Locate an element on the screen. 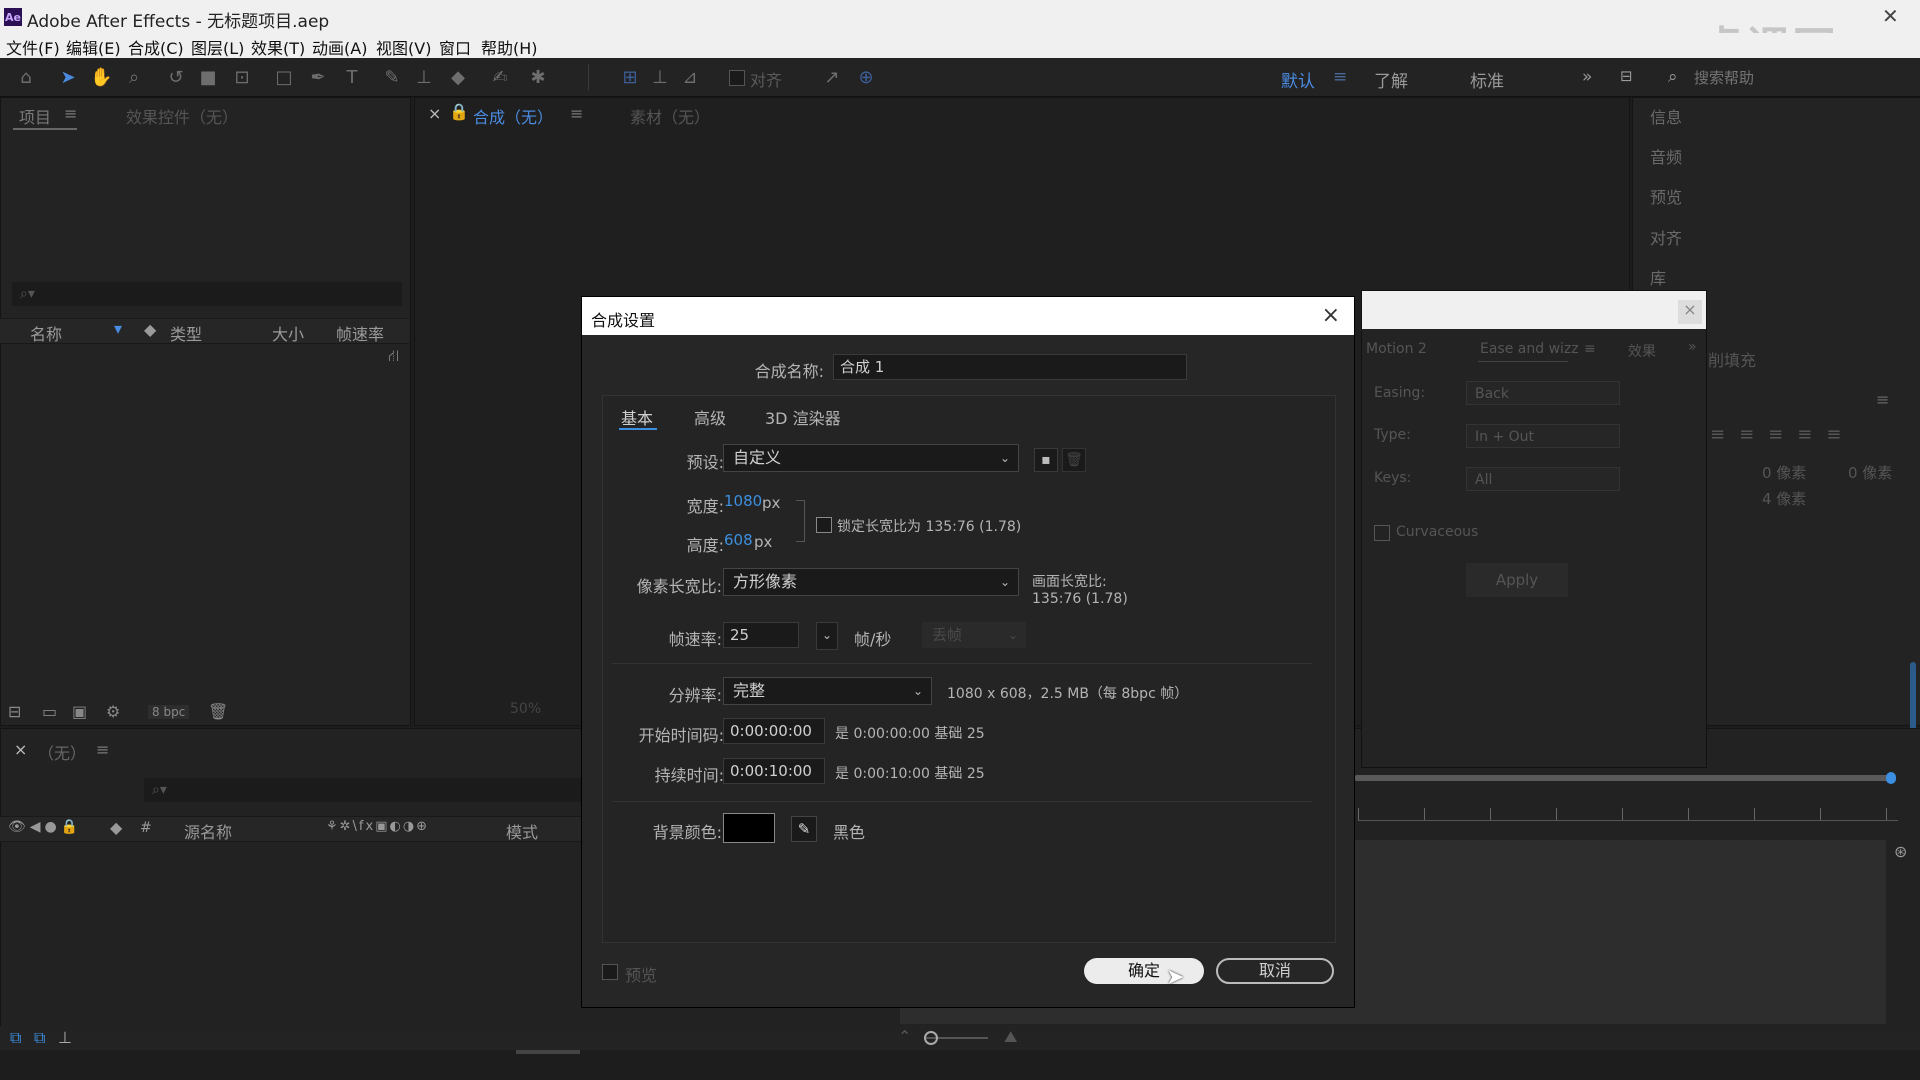  camera-tool-icon: ■ is located at coordinates (208, 78).